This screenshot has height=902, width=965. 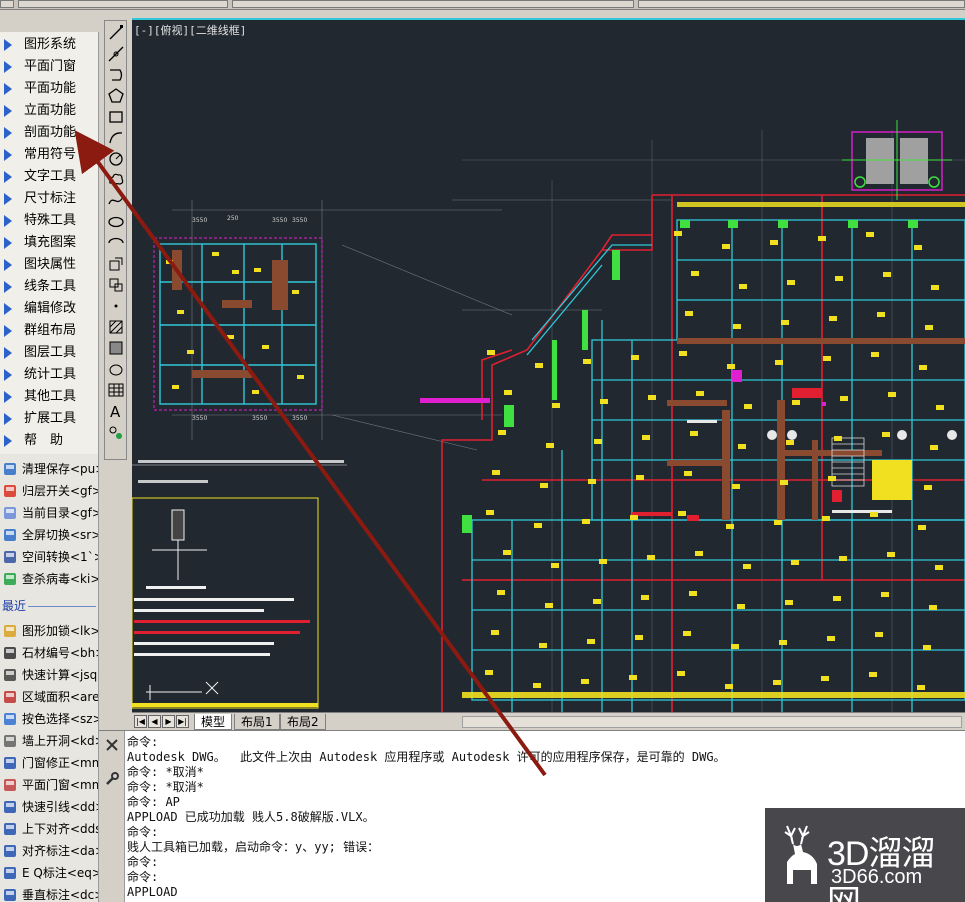 What do you see at coordinates (49, 893) in the screenshot?
I see `left_menu-recent-item-12: 垂直标注<dc>` at bounding box center [49, 893].